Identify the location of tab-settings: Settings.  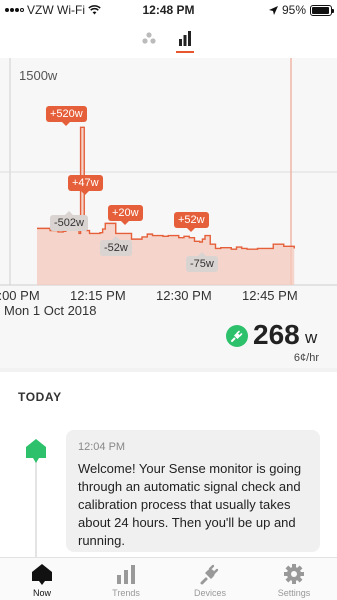
(294, 580).